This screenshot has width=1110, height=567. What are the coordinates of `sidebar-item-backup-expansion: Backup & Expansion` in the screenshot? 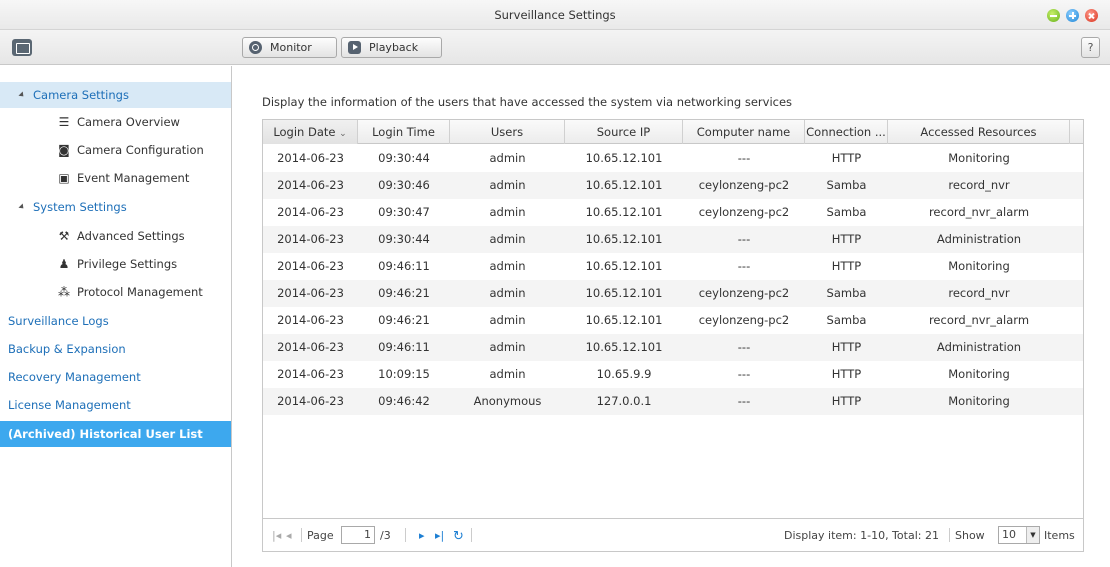 It's located at (115, 349).